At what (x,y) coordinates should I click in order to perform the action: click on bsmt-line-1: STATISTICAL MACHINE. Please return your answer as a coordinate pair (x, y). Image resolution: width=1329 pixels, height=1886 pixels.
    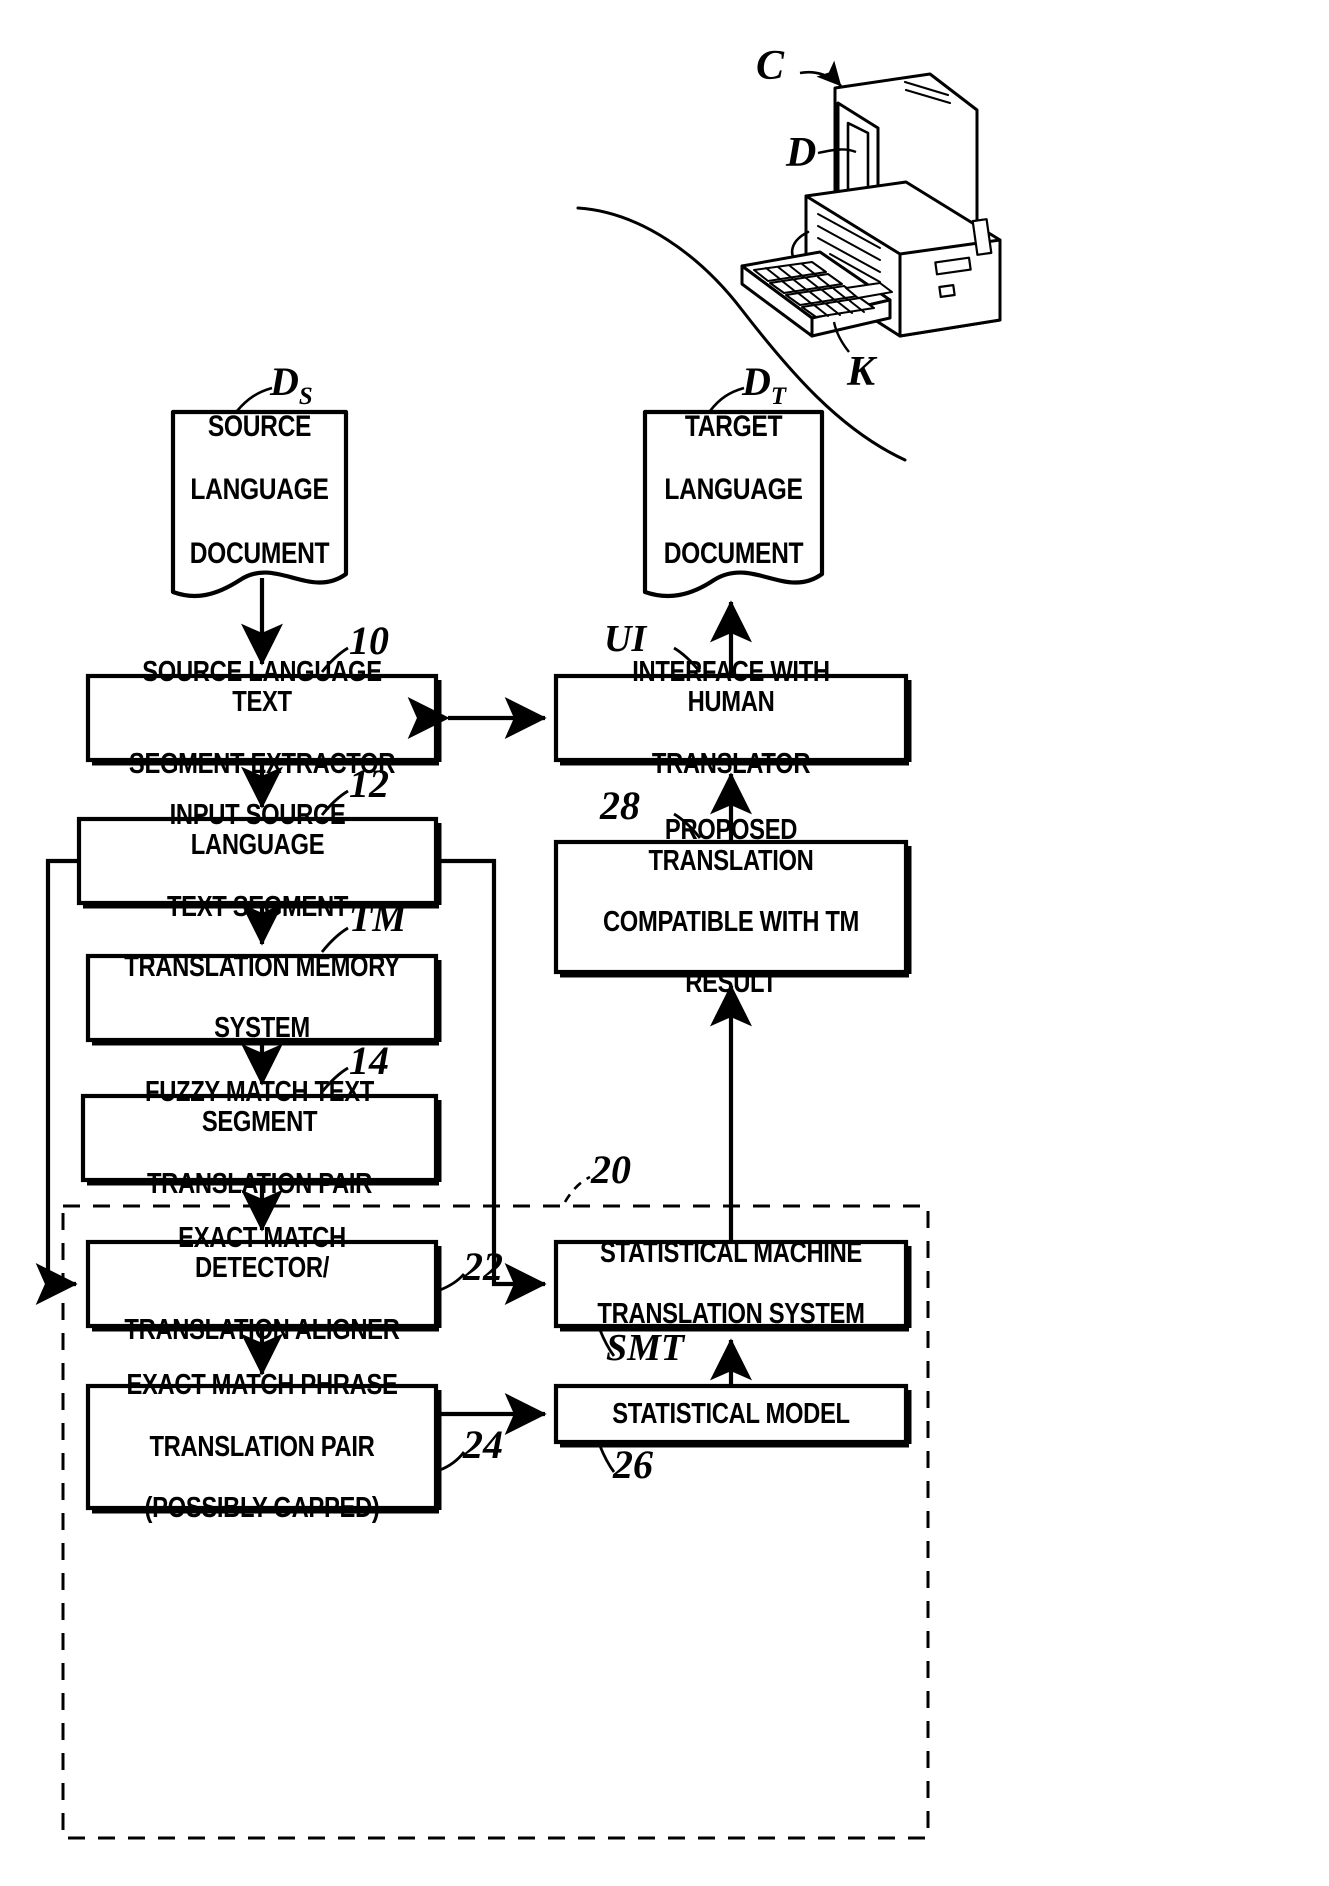
    Looking at the image, I should click on (731, 1252).